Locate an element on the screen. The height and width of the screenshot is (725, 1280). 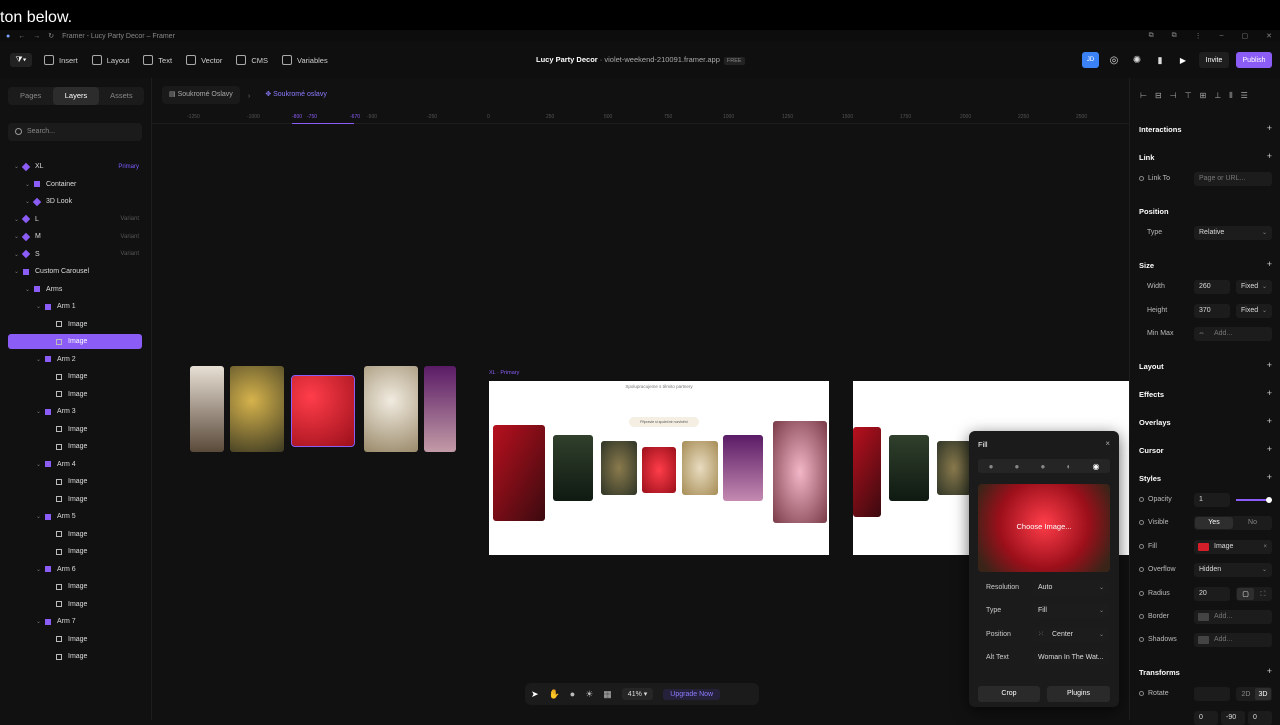
crop-button: Crop is located at coordinates (1009, 694).